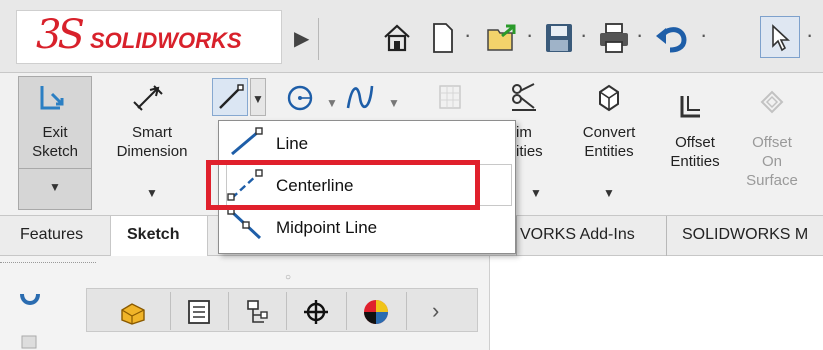  I want to click on dimxpert-manager-tab-icon, so click(316, 312).